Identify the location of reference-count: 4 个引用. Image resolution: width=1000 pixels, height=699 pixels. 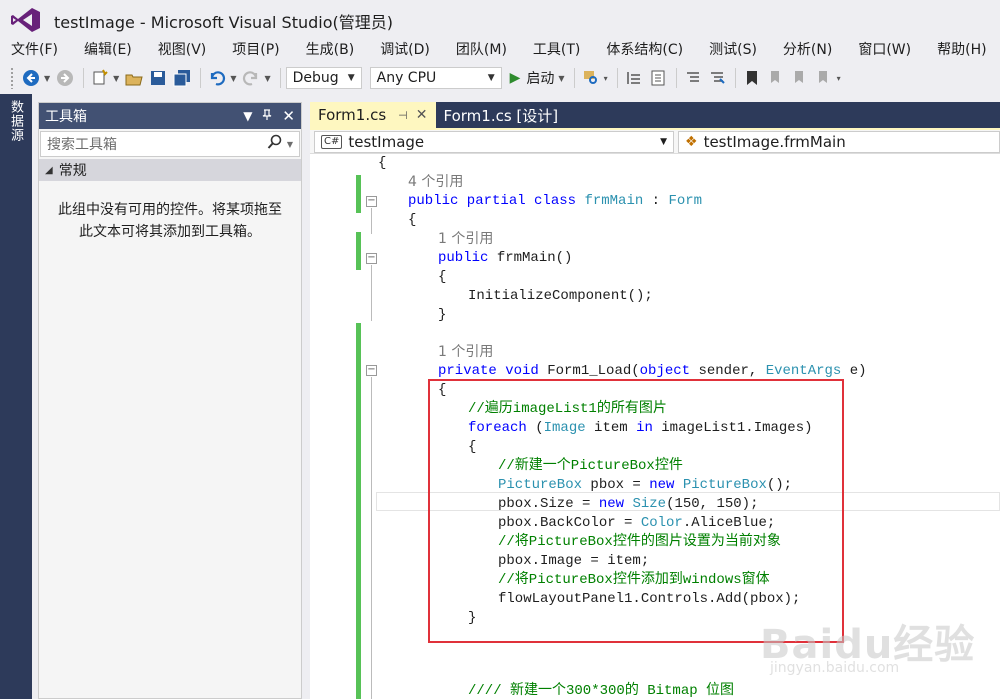
(435, 182).